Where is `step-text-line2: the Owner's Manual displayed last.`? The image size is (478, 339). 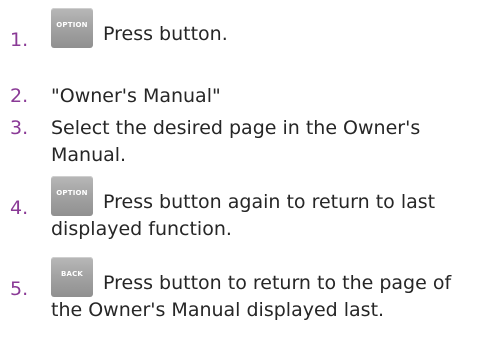 step-text-line2: the Owner's Manual displayed last. is located at coordinates (218, 310).